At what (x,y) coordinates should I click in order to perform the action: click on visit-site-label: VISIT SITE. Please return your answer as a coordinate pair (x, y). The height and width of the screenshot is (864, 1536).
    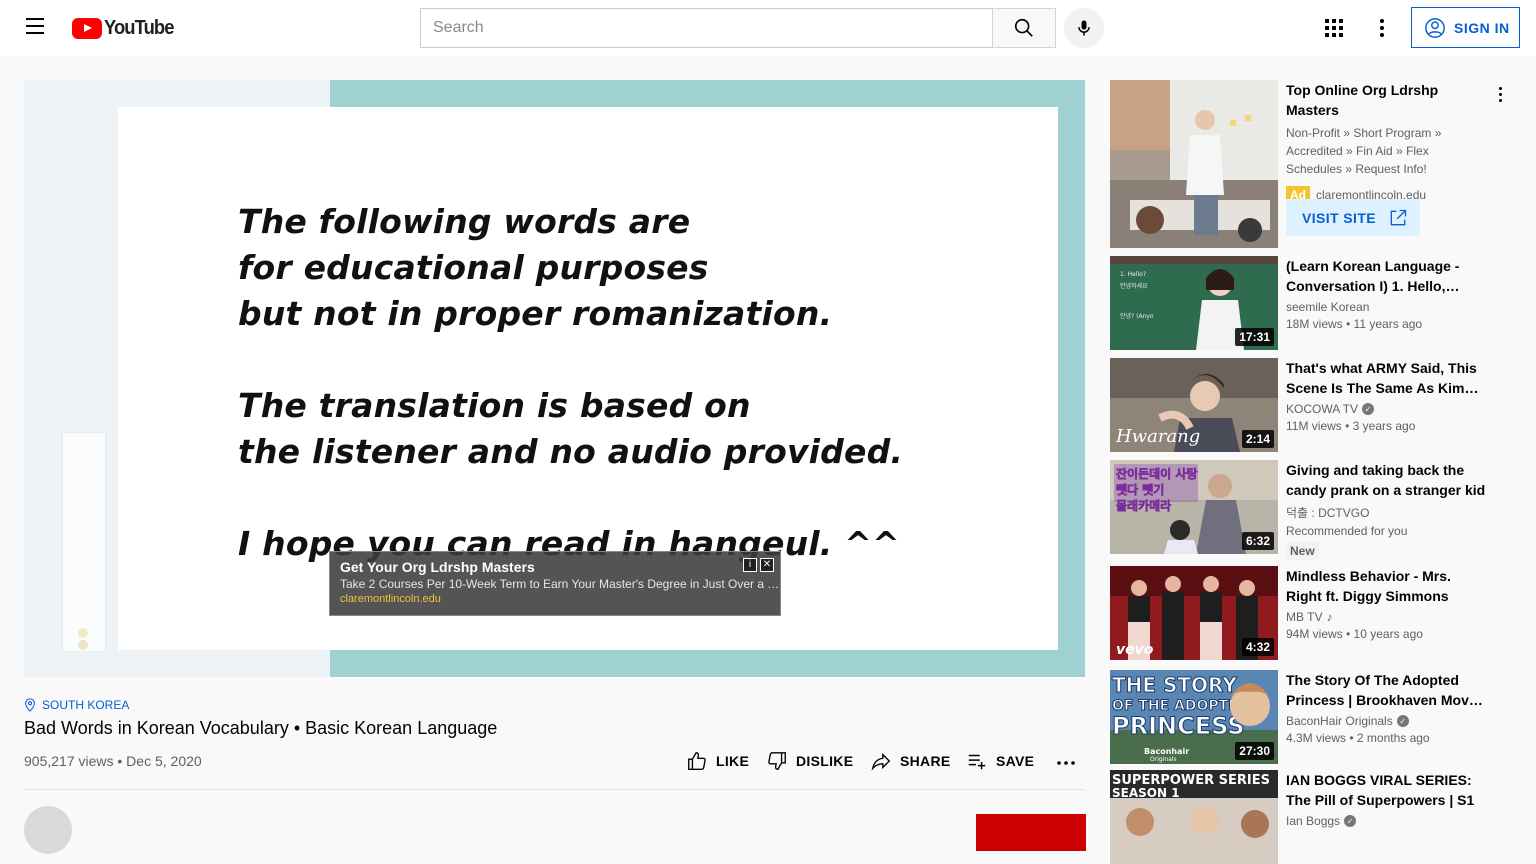
    Looking at the image, I should click on (1339, 217).